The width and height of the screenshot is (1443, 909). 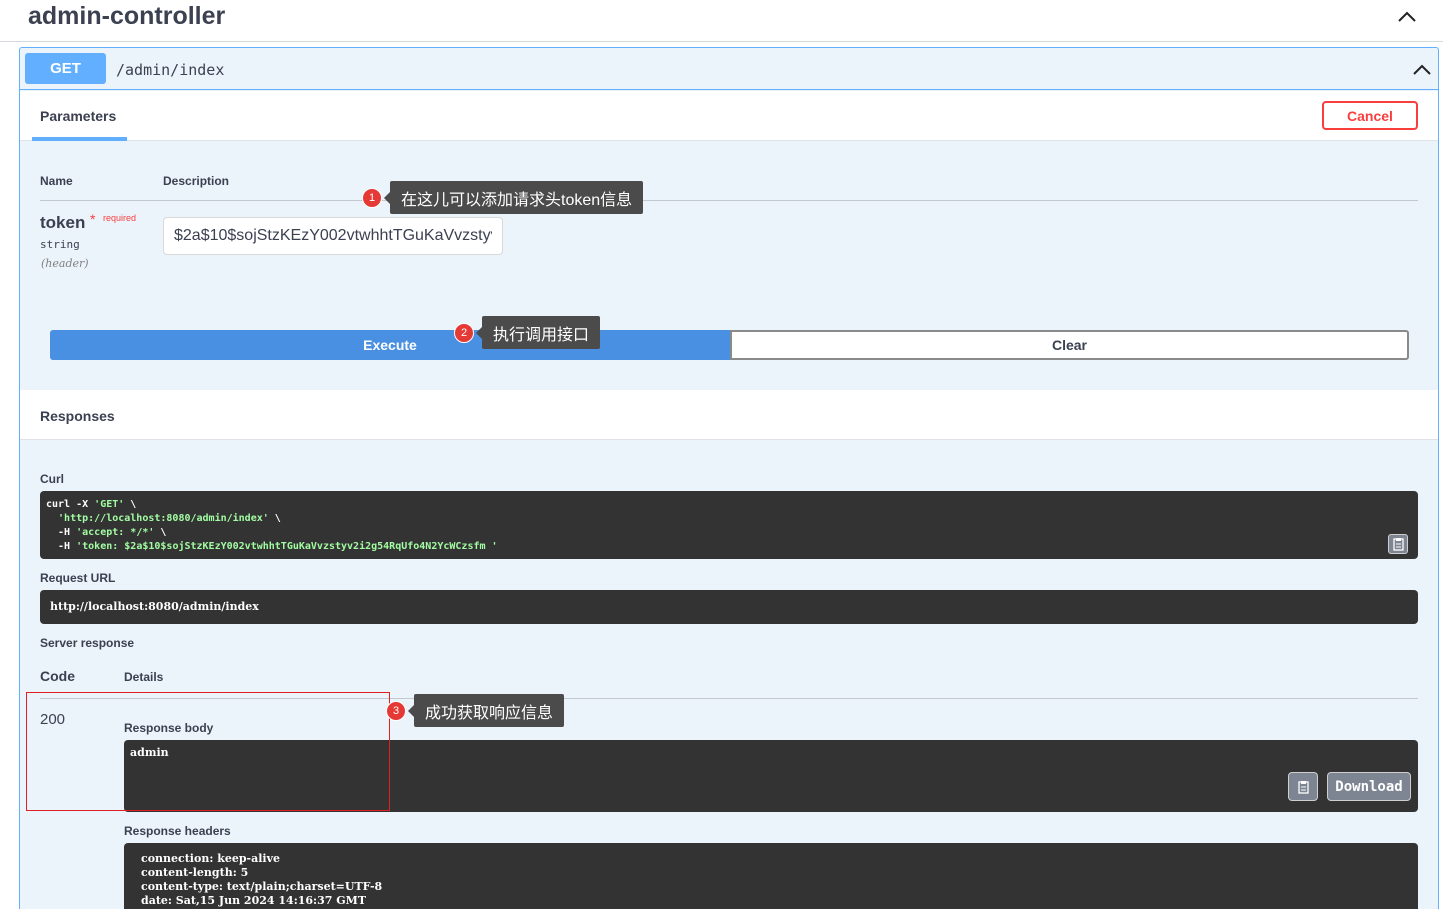 I want to click on responses-header: Responses, so click(x=729, y=415).